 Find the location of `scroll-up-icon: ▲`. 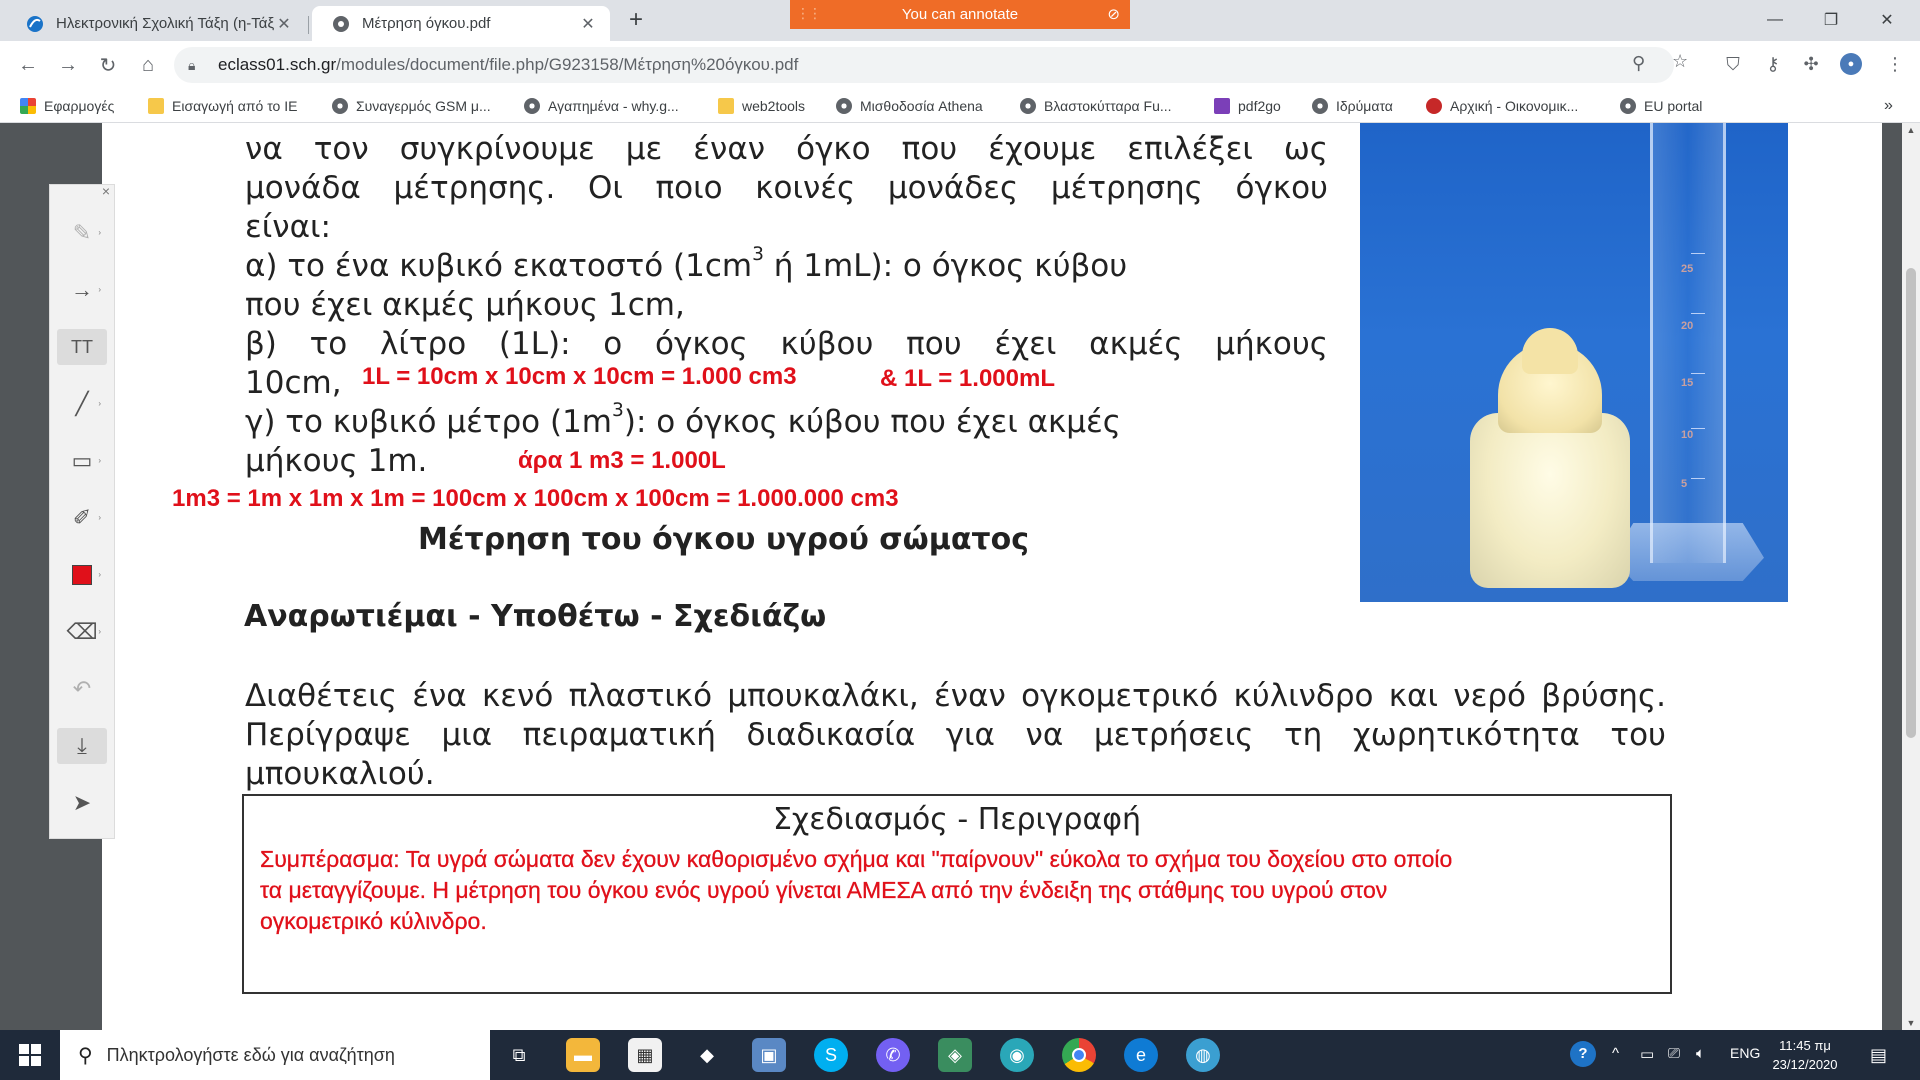

scroll-up-icon: ▲ is located at coordinates (1911, 130).